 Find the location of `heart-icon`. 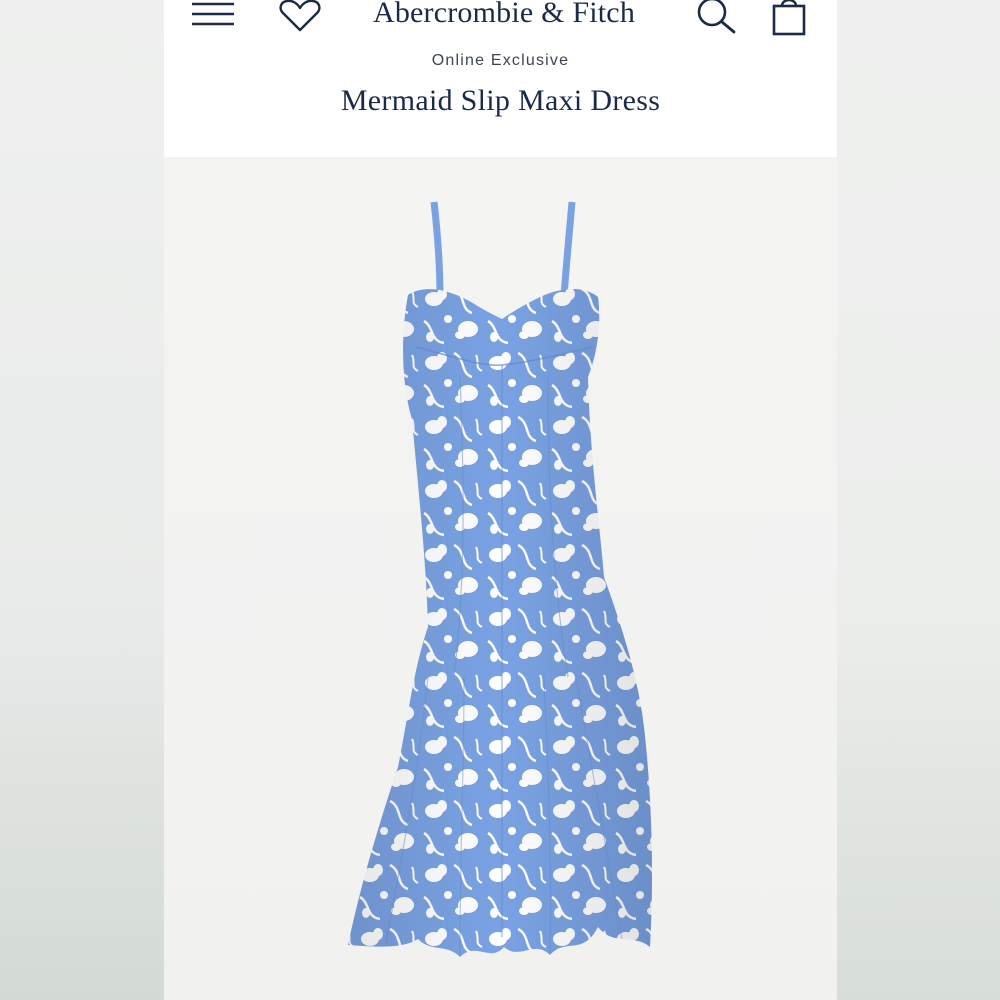

heart-icon is located at coordinates (300, 17).